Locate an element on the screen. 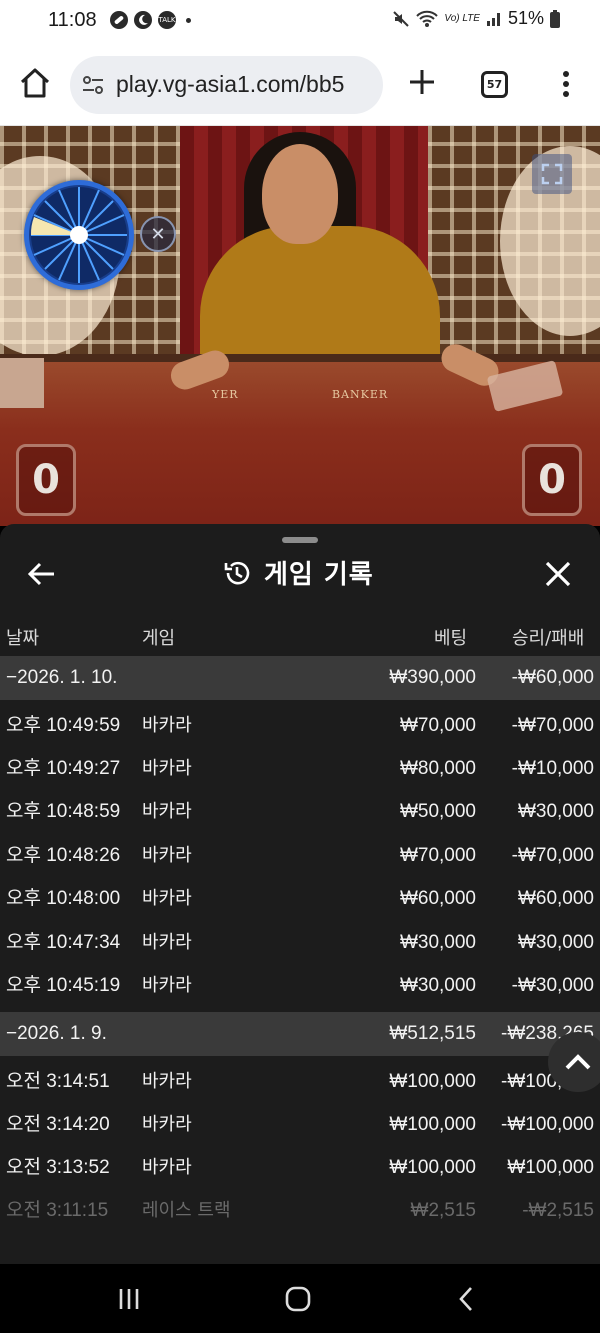  address-bar: play.vg-asia1.com/bb5 is located at coordinates (226, 85).